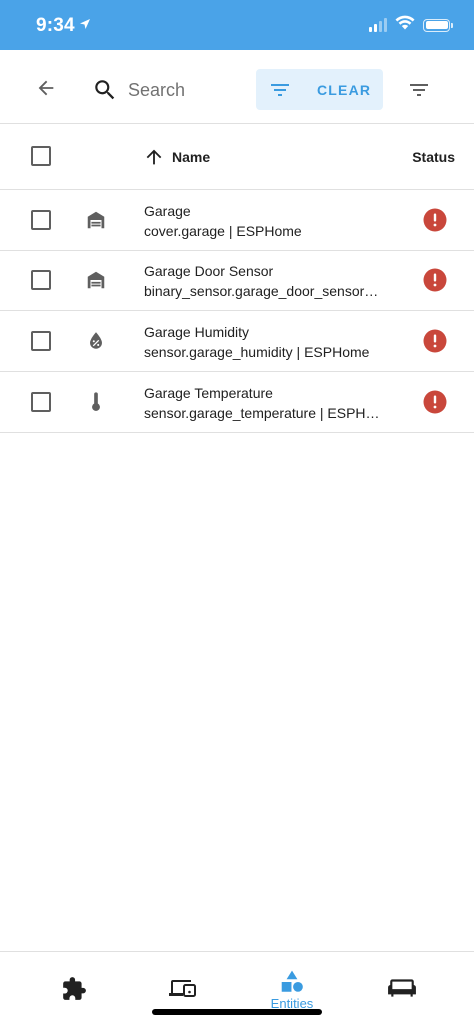 The height and width of the screenshot is (1025, 474). I want to click on entity-id: sensor.garage_humidity | ESPHome, so click(257, 352).